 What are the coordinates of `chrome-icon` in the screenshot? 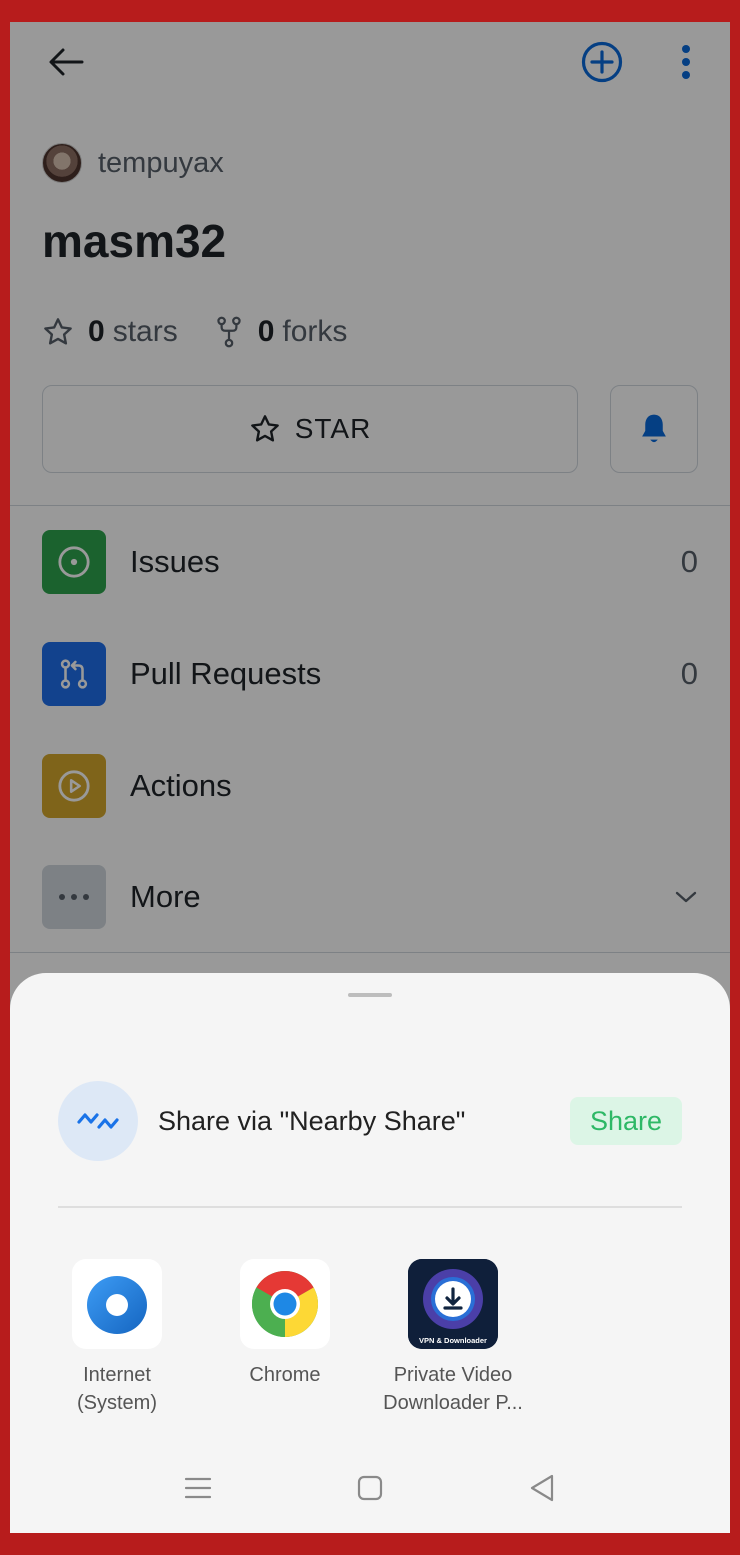 It's located at (285, 1303).